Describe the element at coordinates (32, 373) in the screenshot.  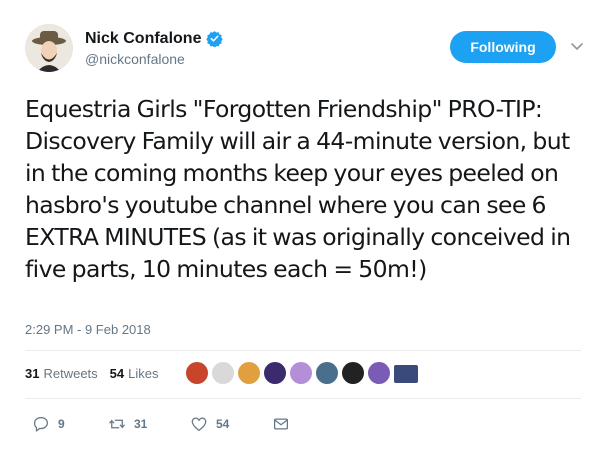
I see `retweets-count: 31` at that location.